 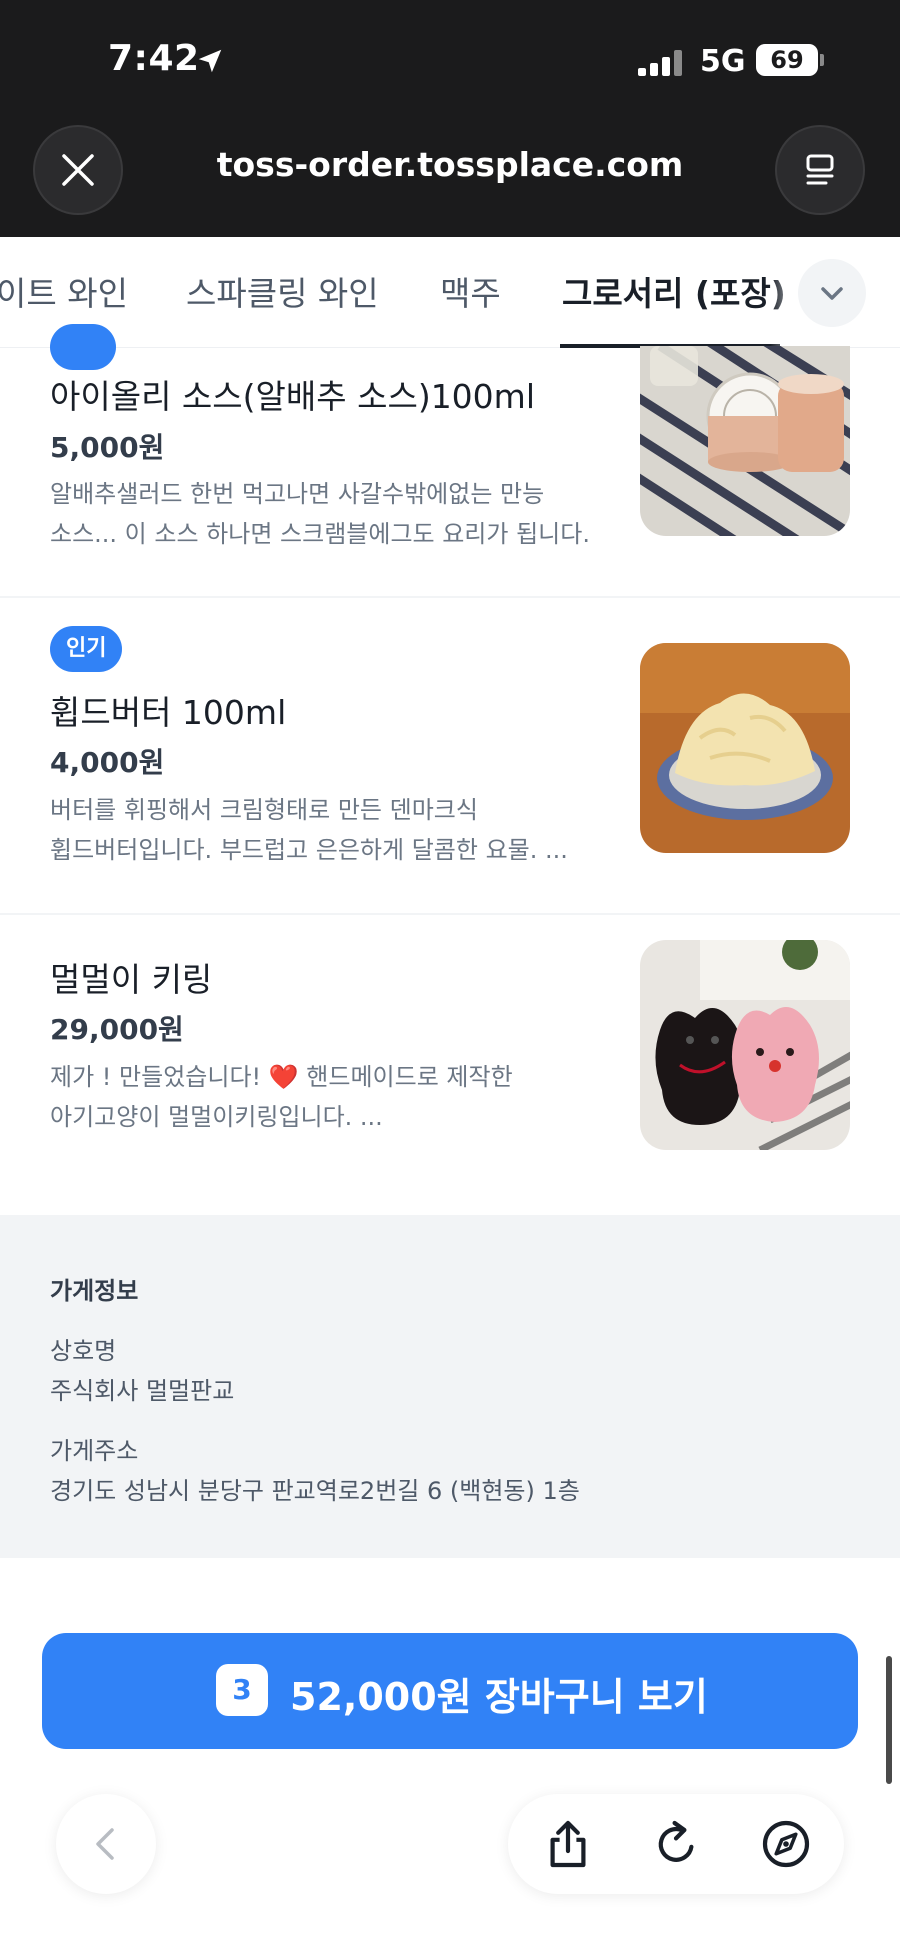 I want to click on item-name: 휩드버터 100ml, so click(x=168, y=712).